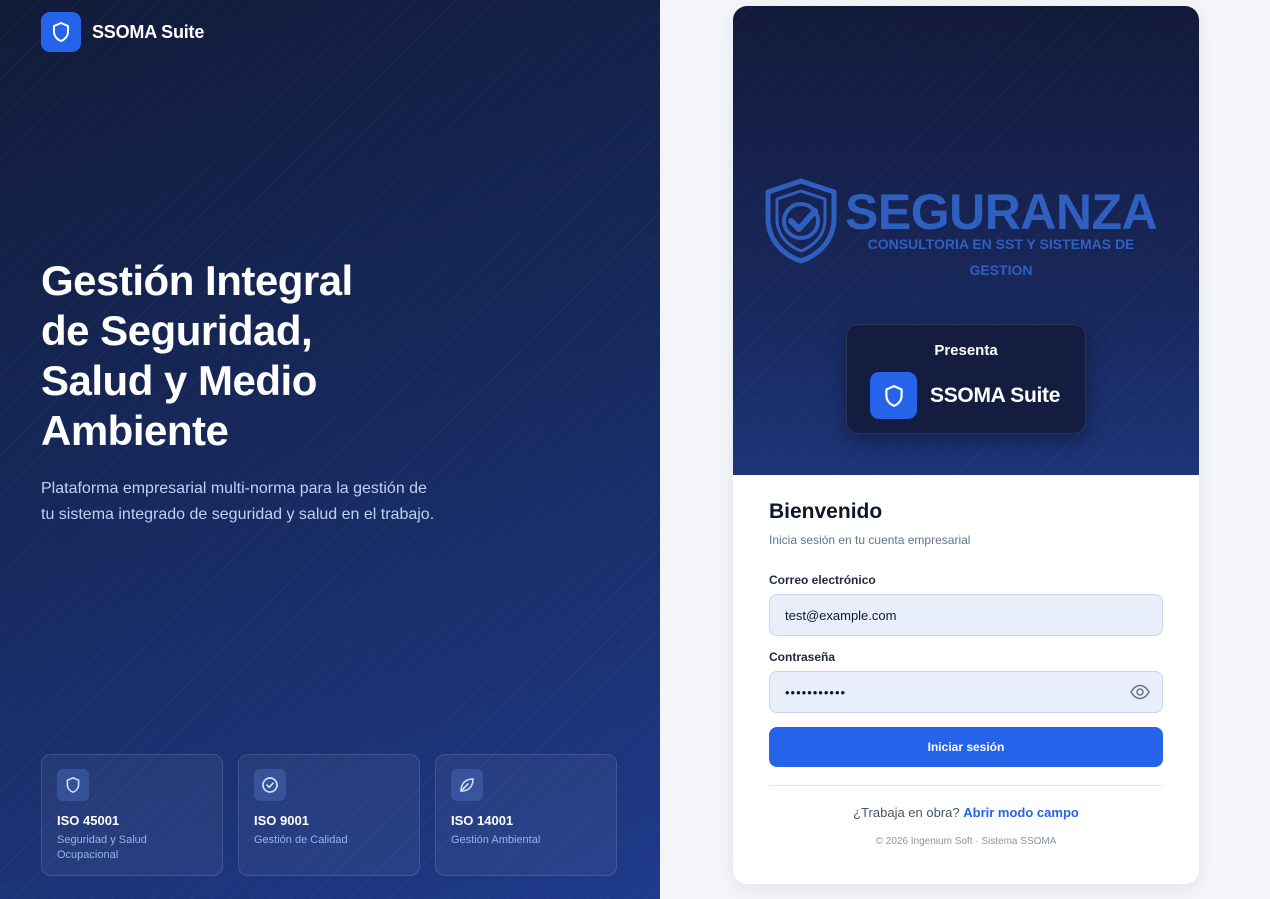 This screenshot has height=899, width=1270. I want to click on field-mode-question: ¿Trabaja en obra?, so click(906, 812).